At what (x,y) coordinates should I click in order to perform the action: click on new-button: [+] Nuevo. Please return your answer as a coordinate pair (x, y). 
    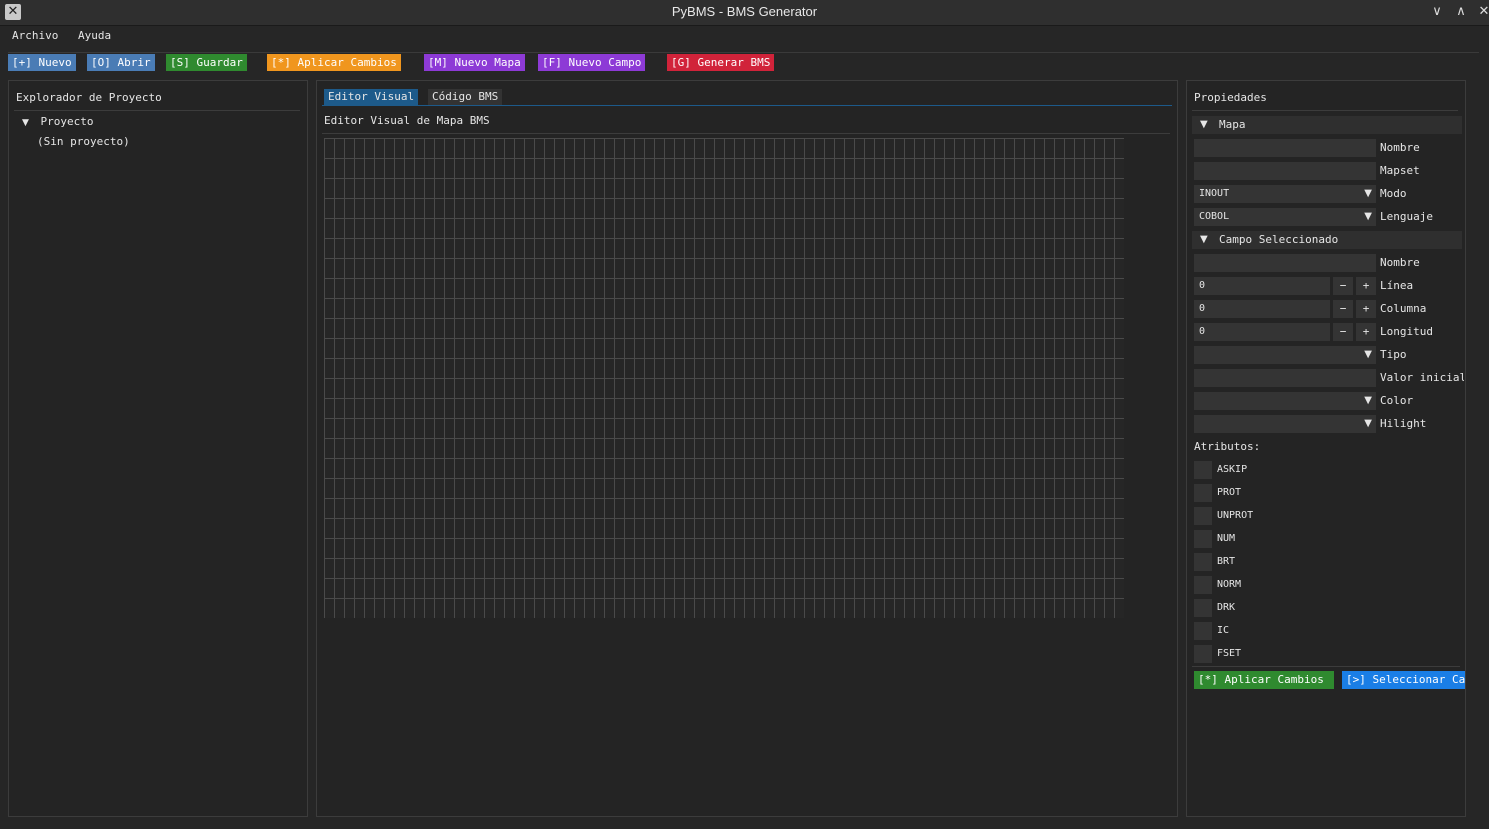
    Looking at the image, I should click on (42, 62).